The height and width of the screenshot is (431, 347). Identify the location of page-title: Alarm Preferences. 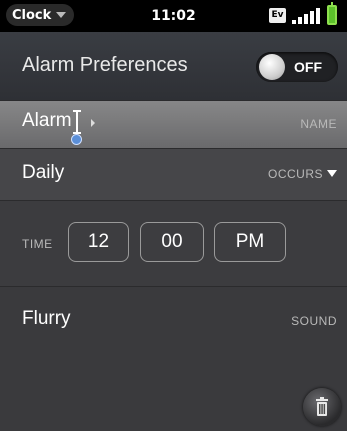
(105, 65).